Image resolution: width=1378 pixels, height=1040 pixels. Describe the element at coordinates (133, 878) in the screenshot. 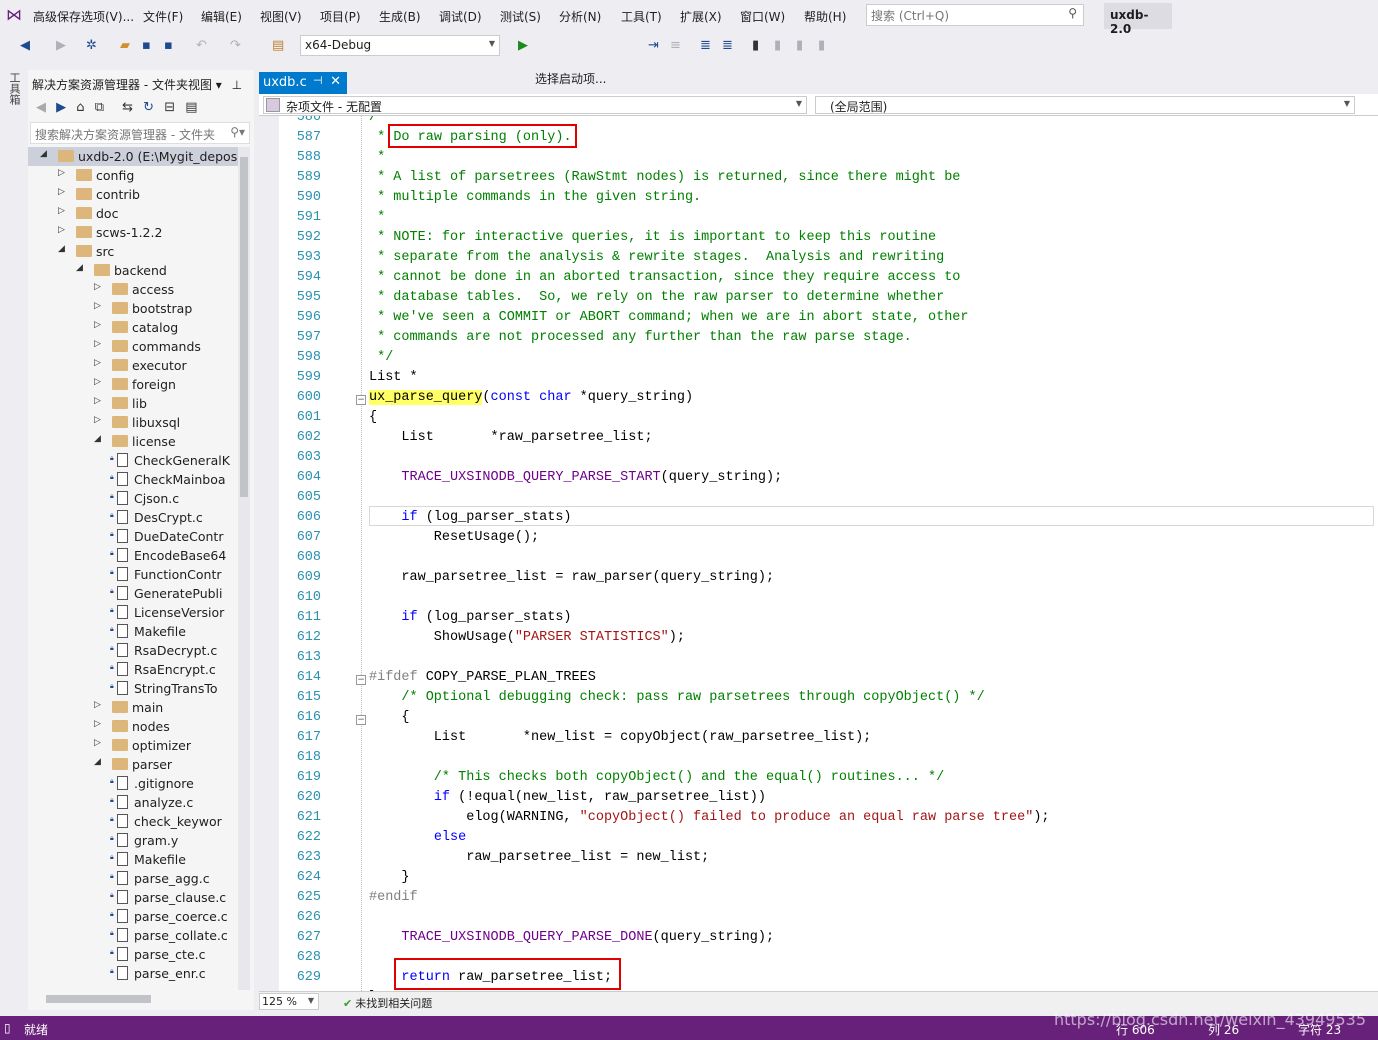

I see `tree-item: 🔒︎ parse_agg.c` at that location.